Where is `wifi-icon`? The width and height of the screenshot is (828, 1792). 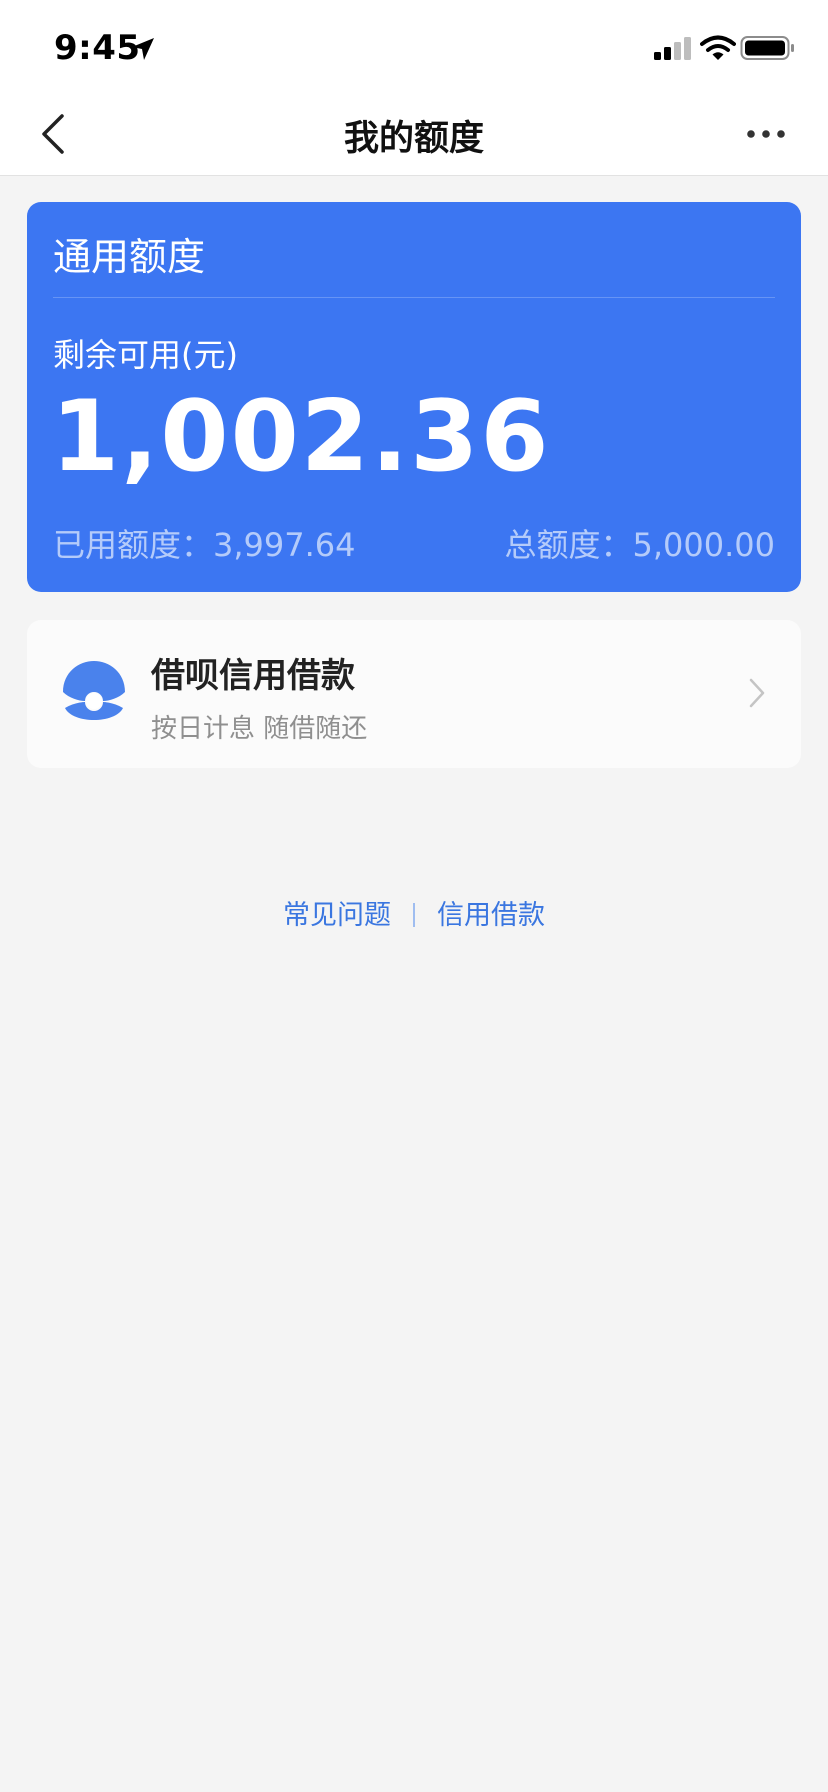 wifi-icon is located at coordinates (718, 47).